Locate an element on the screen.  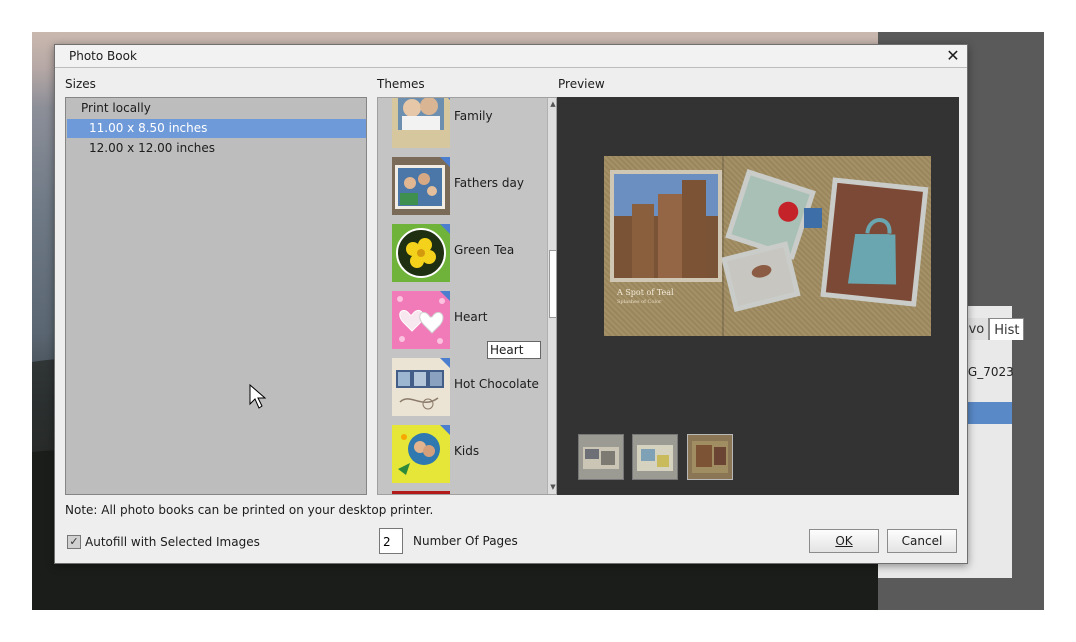
theme-fathers-day: Fathers day is located at coordinates (467, 187).